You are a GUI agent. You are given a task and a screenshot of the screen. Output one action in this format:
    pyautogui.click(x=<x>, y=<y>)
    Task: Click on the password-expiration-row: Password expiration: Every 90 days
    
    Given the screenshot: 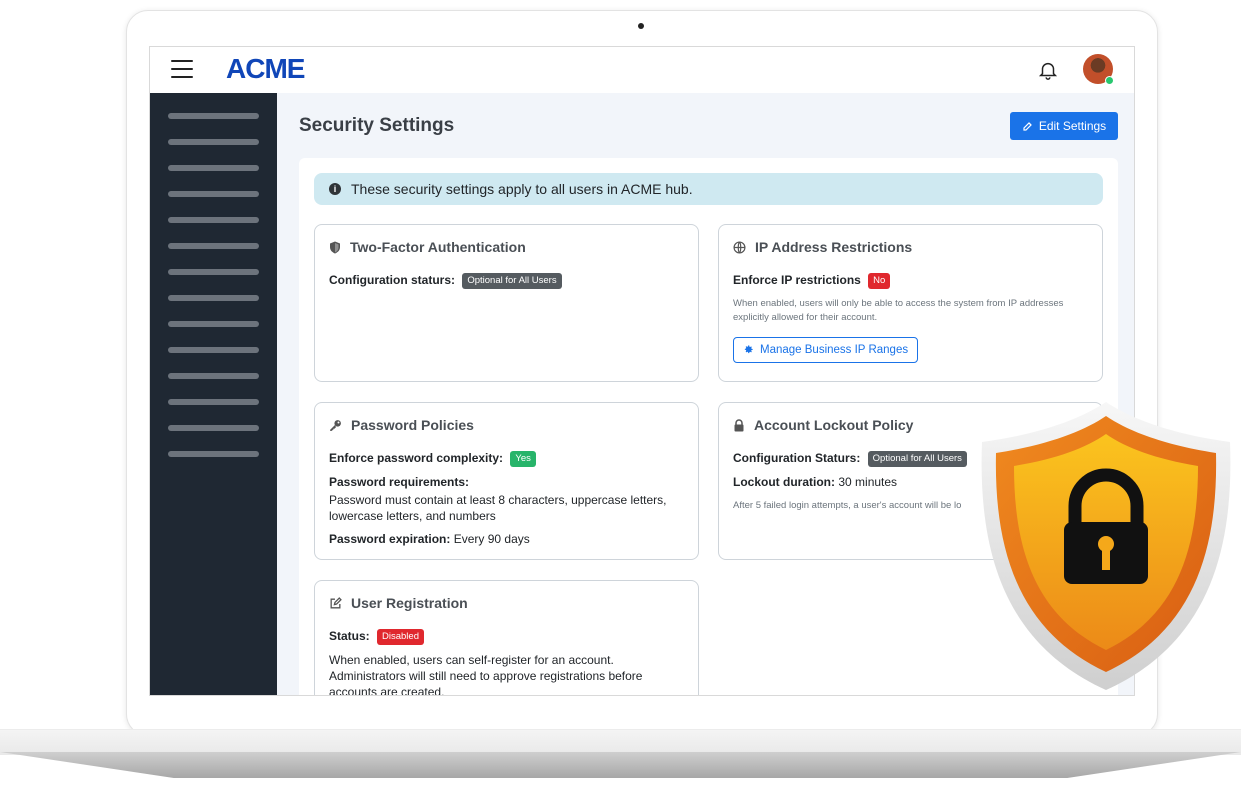 What is the action you would take?
    pyautogui.click(x=506, y=540)
    